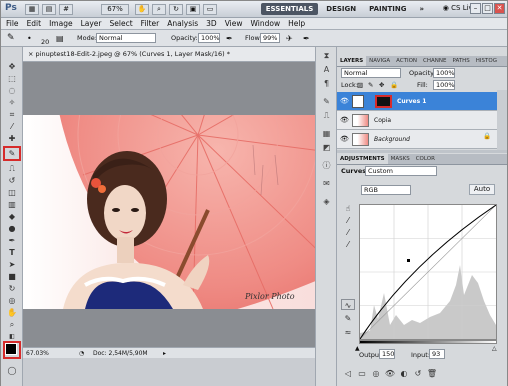 This screenshot has height=386, width=508. I want to click on pressure-opacity-icon: ✒, so click(229, 38).